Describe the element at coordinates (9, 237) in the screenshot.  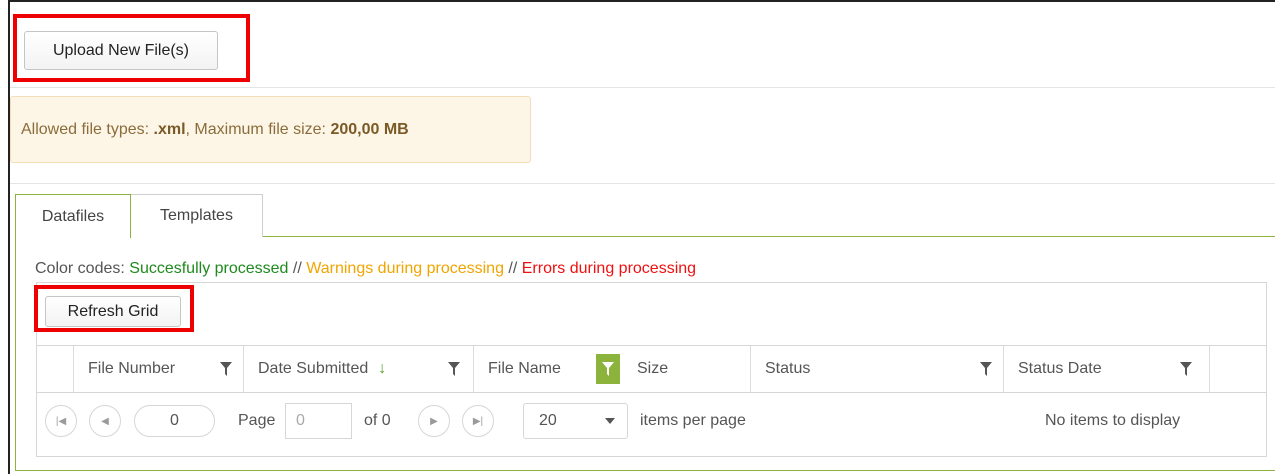
I see `window-frame-left` at that location.